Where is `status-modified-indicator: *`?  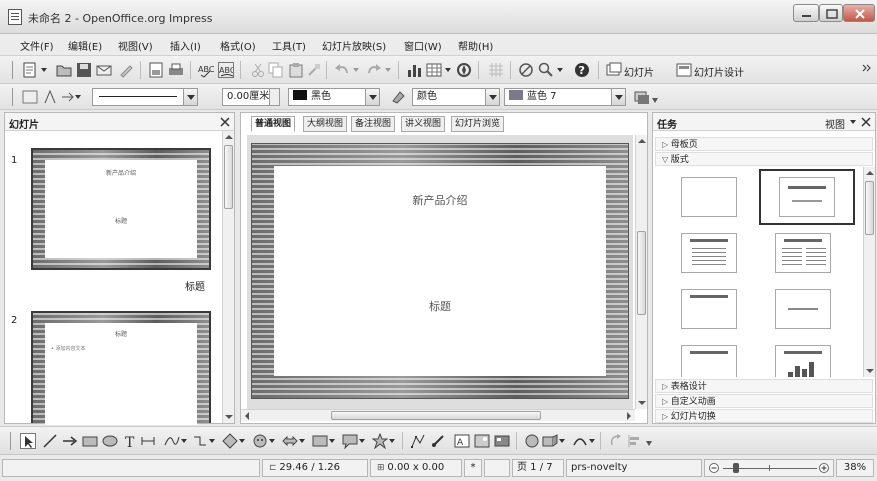
status-modified-indicator: * is located at coordinates (473, 468).